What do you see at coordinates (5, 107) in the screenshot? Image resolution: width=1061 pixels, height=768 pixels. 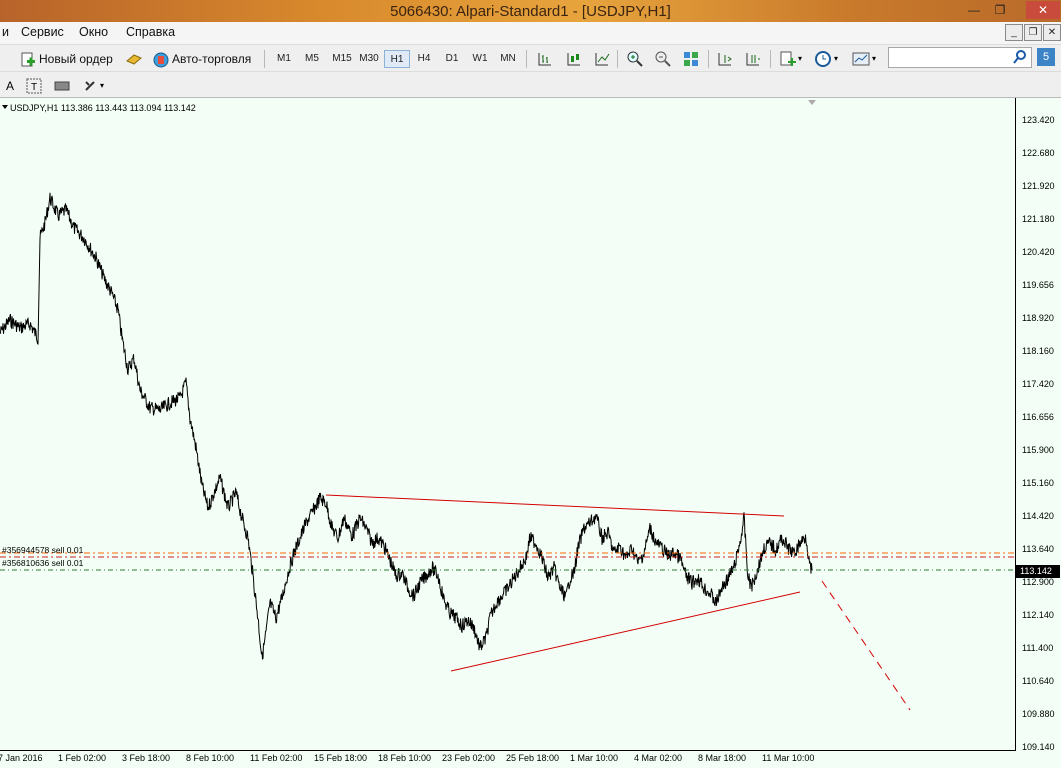 I see `chevron-down-icon` at bounding box center [5, 107].